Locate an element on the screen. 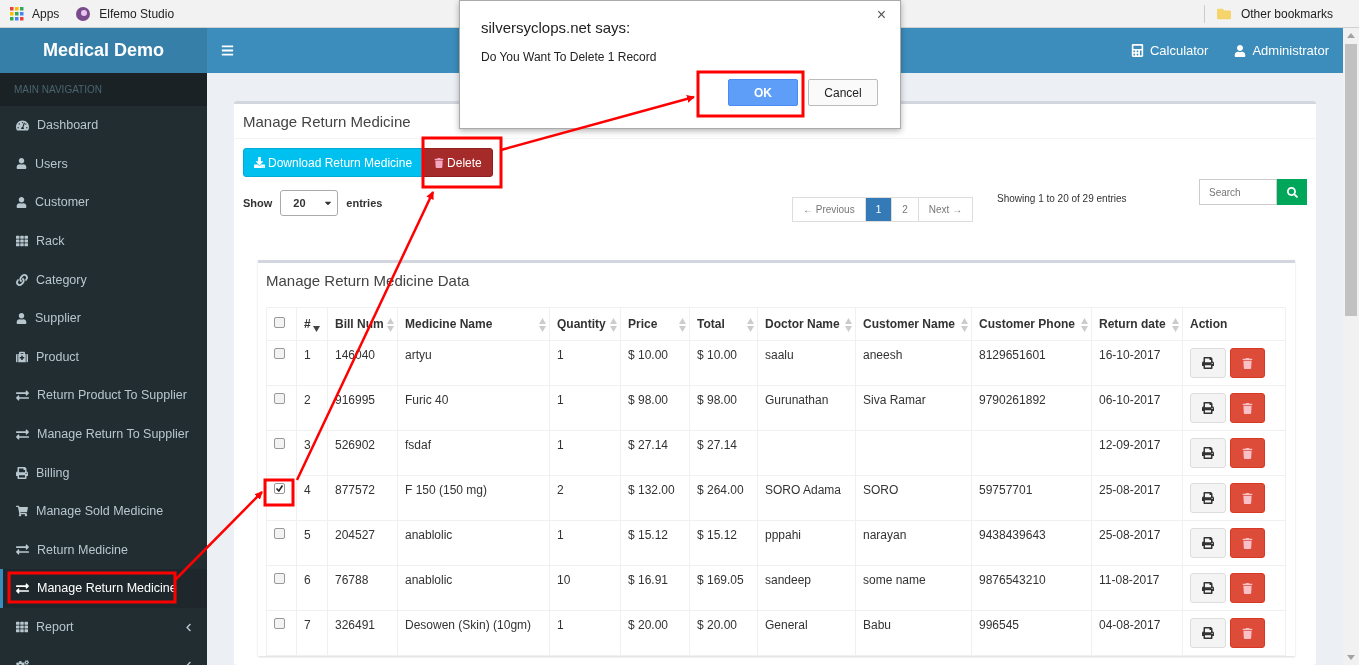 The width and height of the screenshot is (1359, 665). column-header: Total is located at coordinates (711, 324).